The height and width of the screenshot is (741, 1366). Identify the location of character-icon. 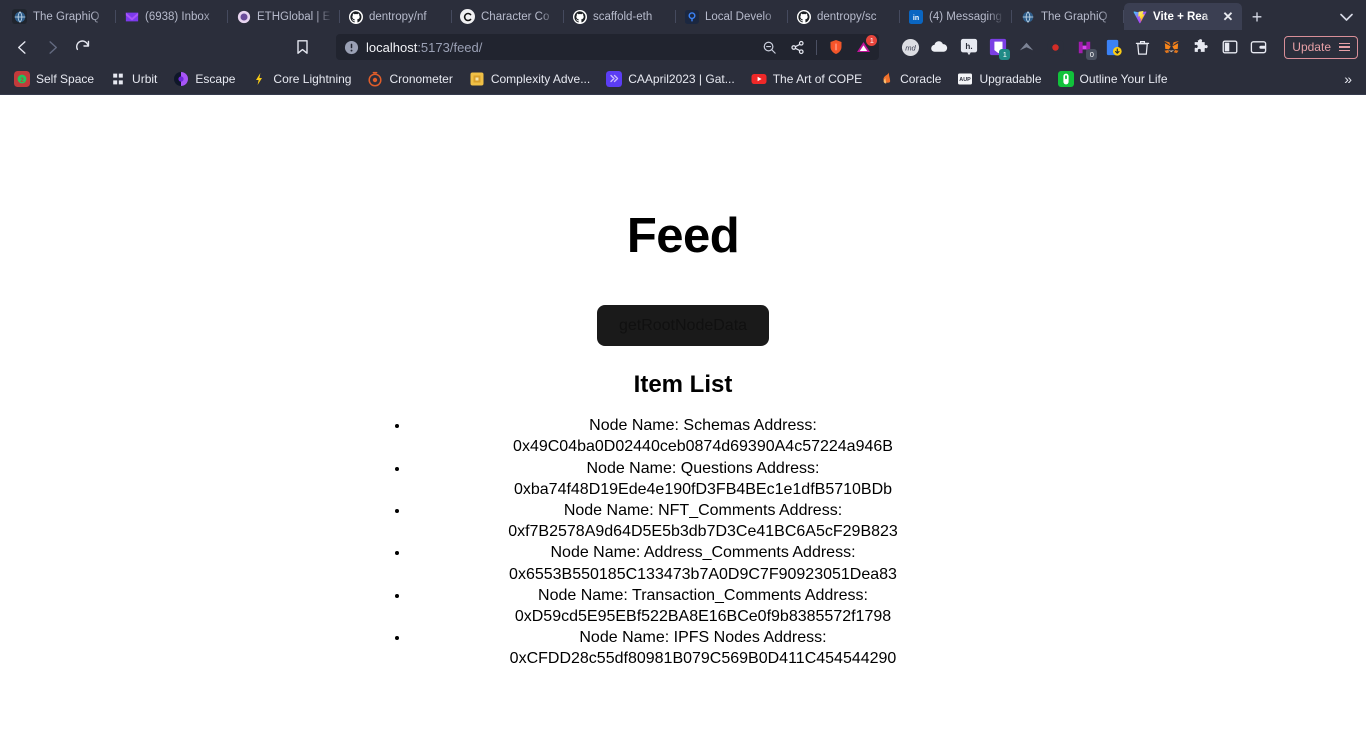
(467, 16).